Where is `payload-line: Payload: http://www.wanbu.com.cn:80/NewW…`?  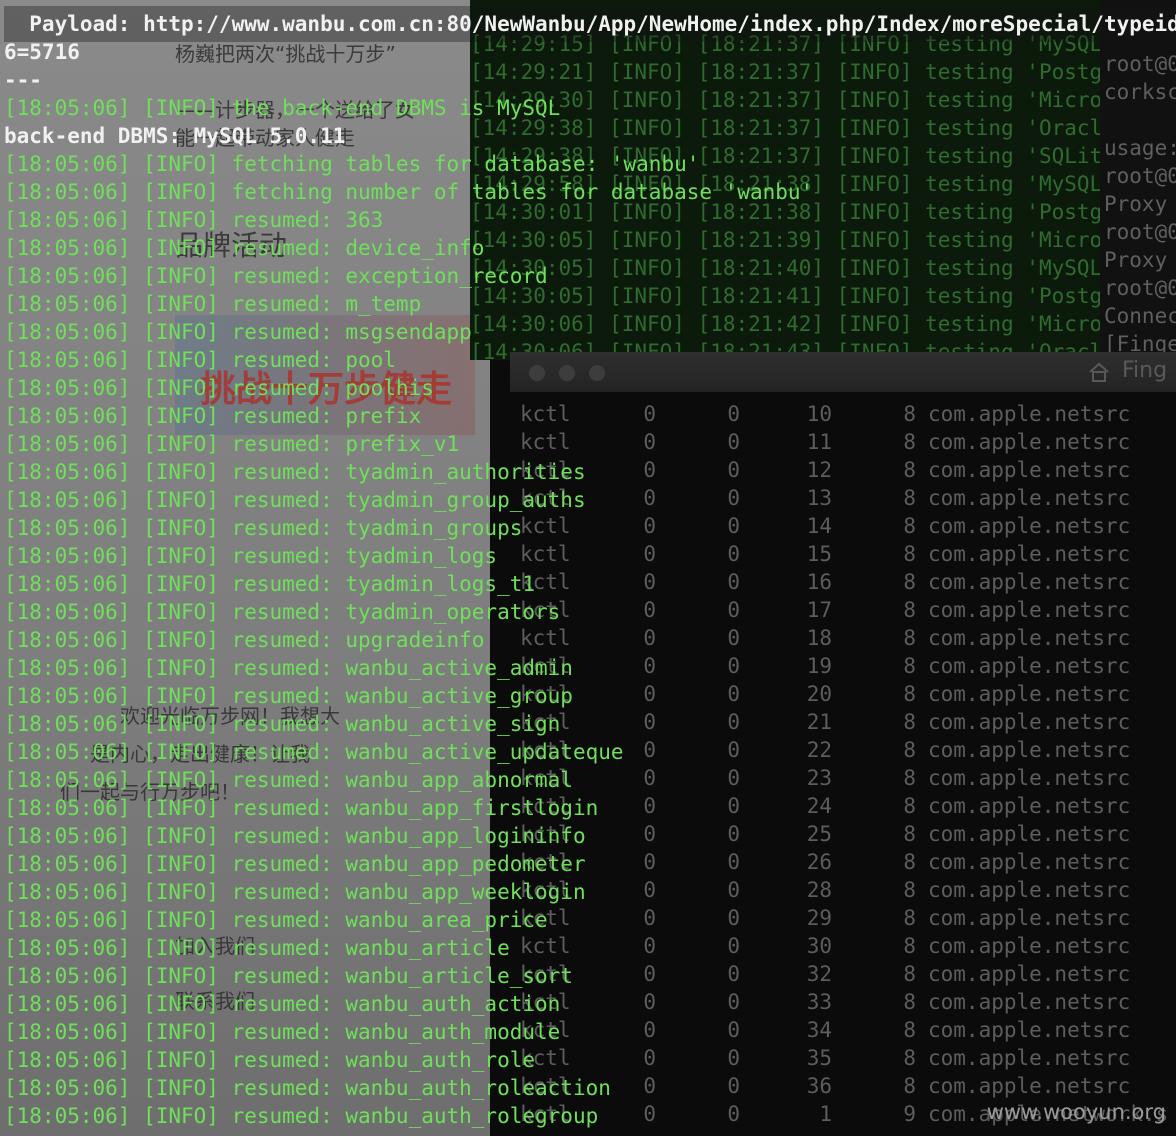 payload-line: Payload: http://www.wanbu.com.cn:80/NewW… is located at coordinates (590, 24).